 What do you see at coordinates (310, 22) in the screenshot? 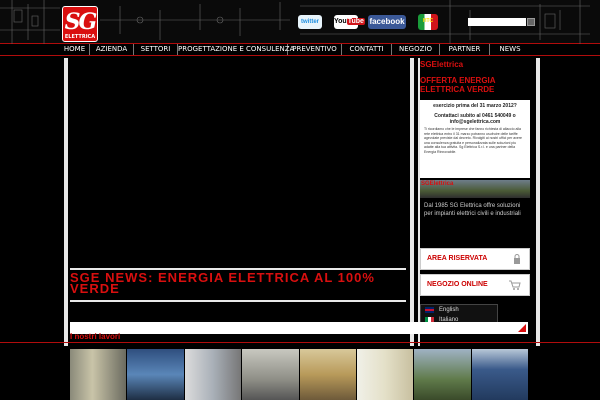
I see `twitter-link: twitter` at bounding box center [310, 22].